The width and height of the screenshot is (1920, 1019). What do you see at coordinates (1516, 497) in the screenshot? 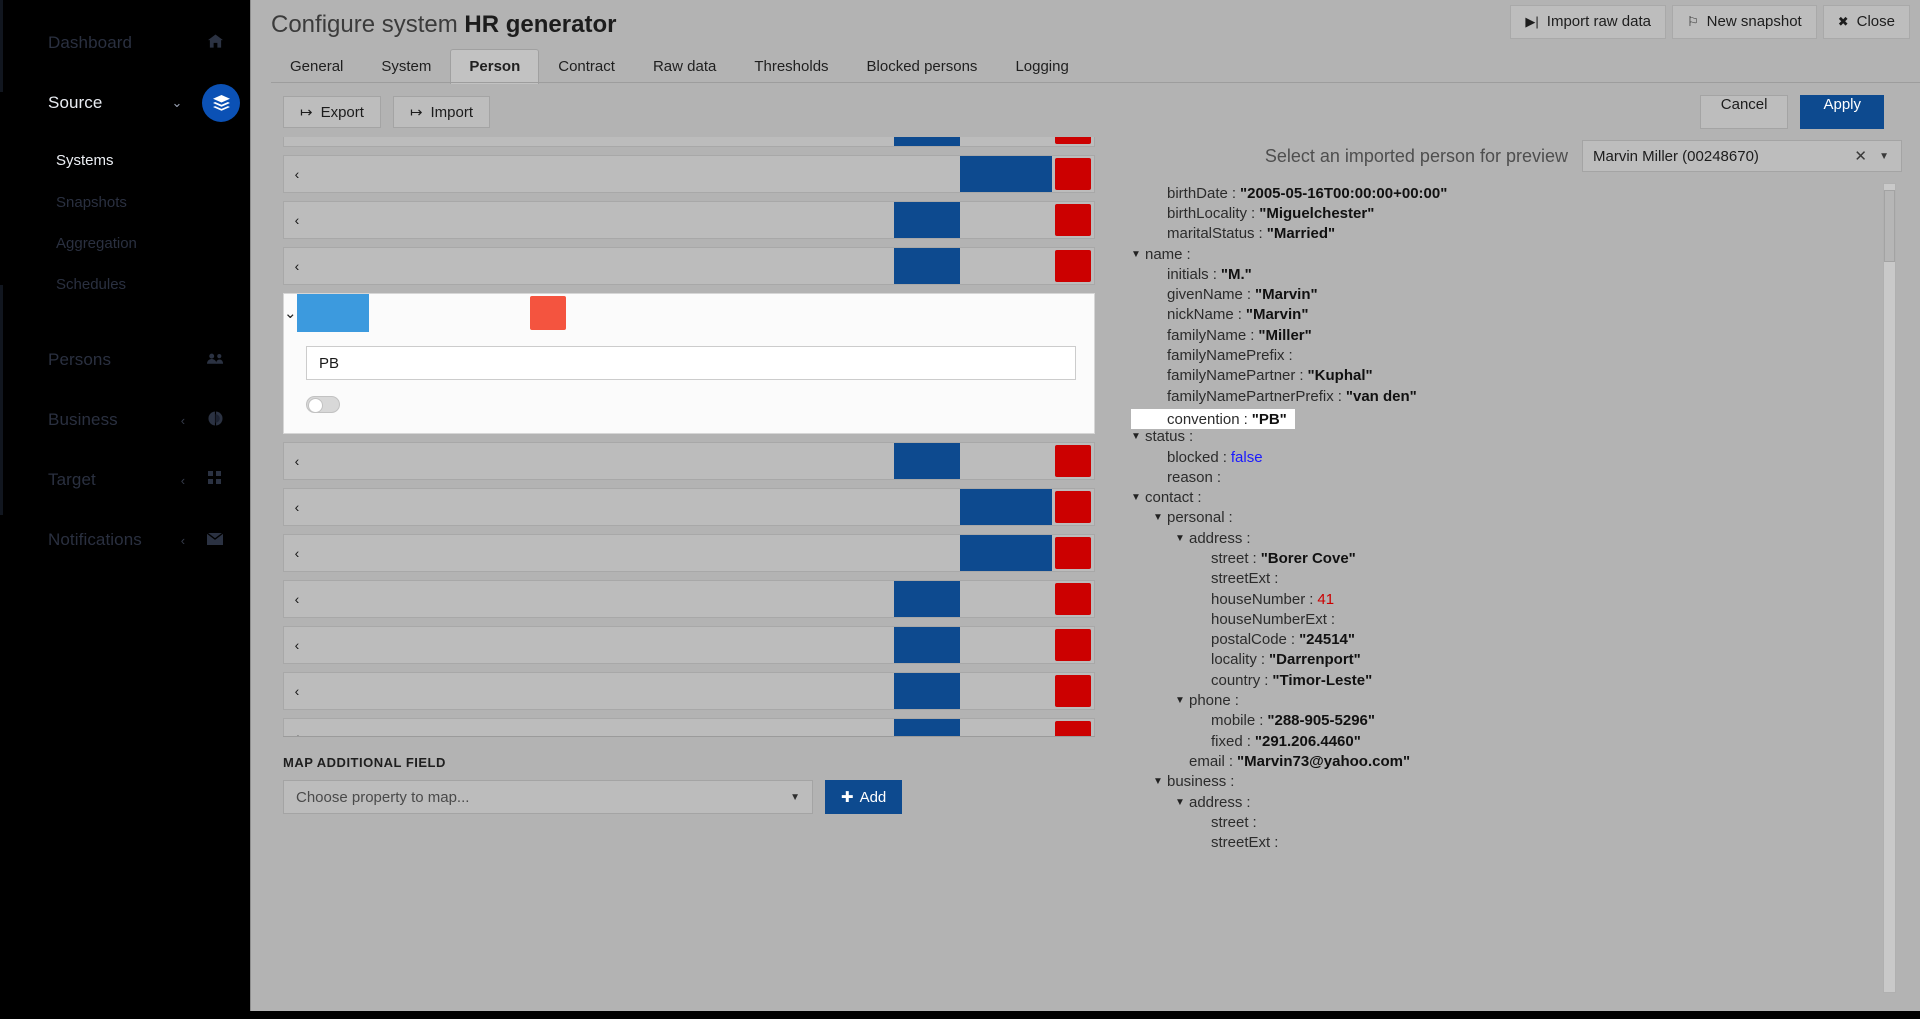
I see `json-line: ▼ contact:` at bounding box center [1516, 497].